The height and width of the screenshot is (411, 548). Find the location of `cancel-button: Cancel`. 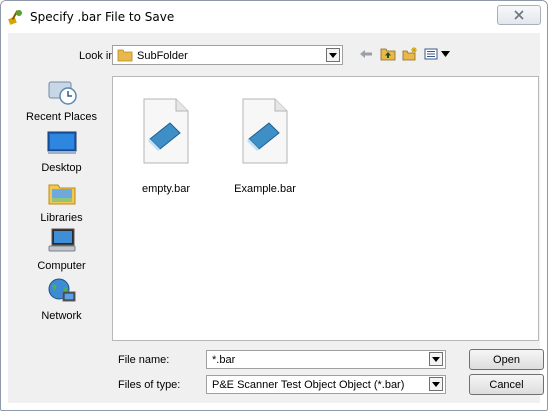

cancel-button: Cancel is located at coordinates (506, 384).